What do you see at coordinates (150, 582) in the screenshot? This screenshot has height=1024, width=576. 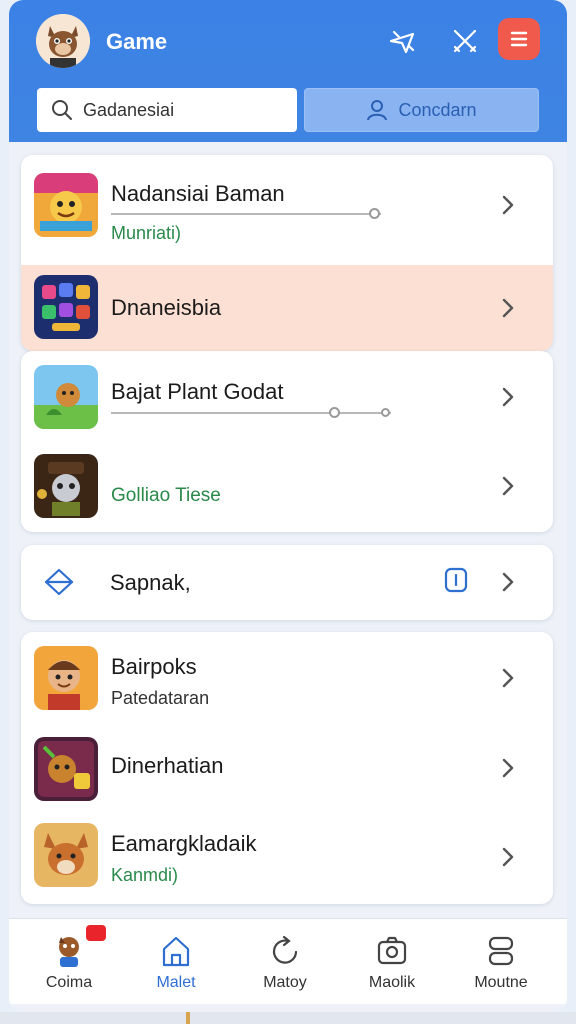 I see `settings-title: Sapnak,` at bounding box center [150, 582].